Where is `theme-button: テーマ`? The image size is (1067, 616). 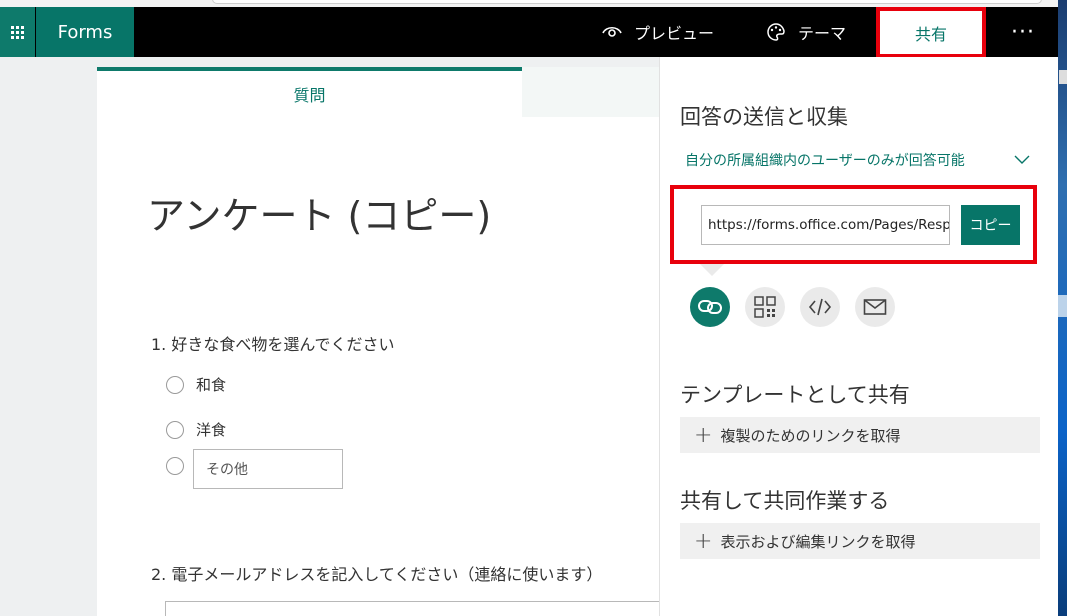
theme-button: テーマ is located at coordinates (806, 32).